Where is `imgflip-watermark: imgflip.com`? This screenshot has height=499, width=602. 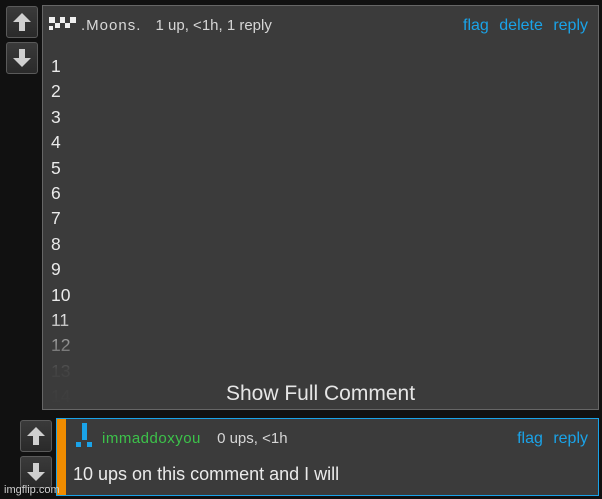 imgflip-watermark: imgflip.com is located at coordinates (32, 490).